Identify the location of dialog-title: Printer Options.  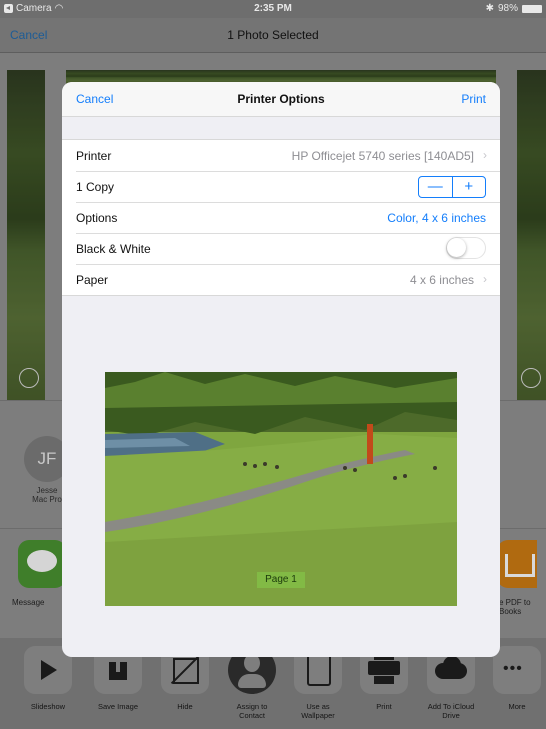
(281, 99).